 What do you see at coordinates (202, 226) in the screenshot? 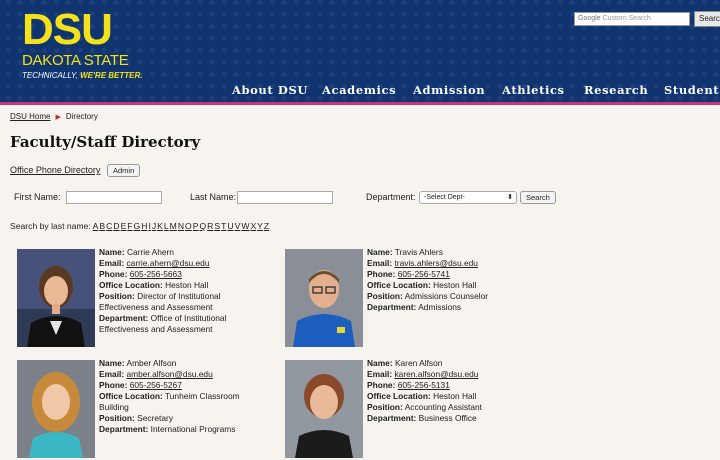
I see `alpha-letter-q: Q` at bounding box center [202, 226].